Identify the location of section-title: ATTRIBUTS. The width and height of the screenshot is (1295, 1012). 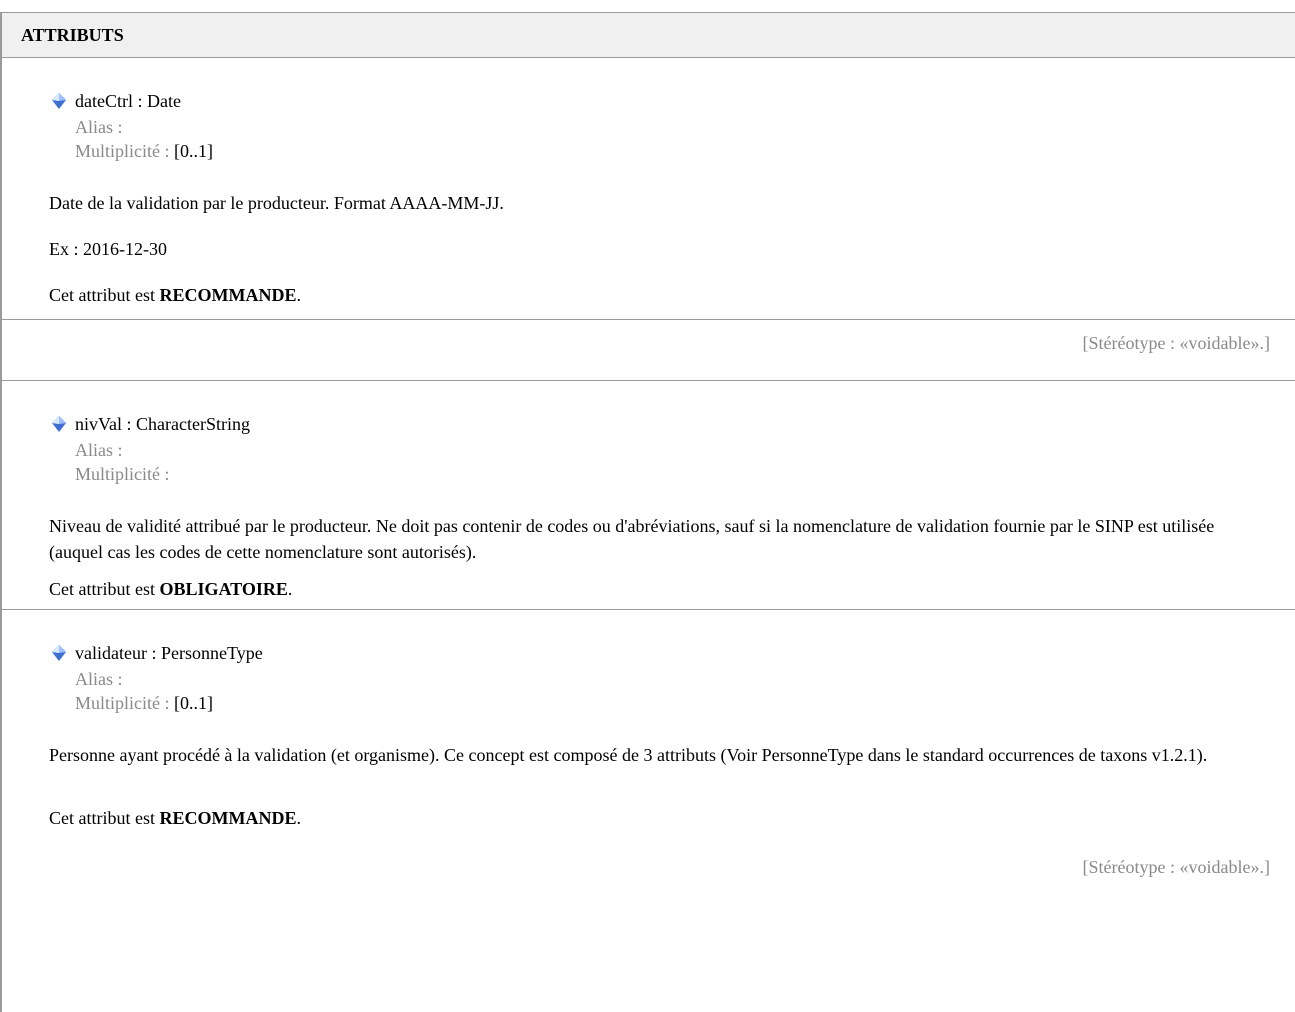
(72, 34).